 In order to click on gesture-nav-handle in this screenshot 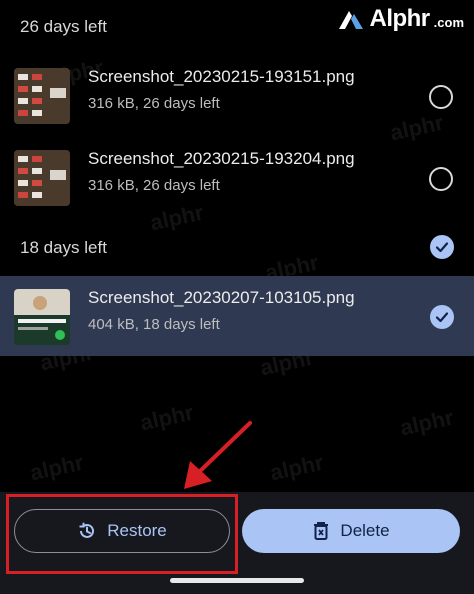, I will do `click(237, 580)`.